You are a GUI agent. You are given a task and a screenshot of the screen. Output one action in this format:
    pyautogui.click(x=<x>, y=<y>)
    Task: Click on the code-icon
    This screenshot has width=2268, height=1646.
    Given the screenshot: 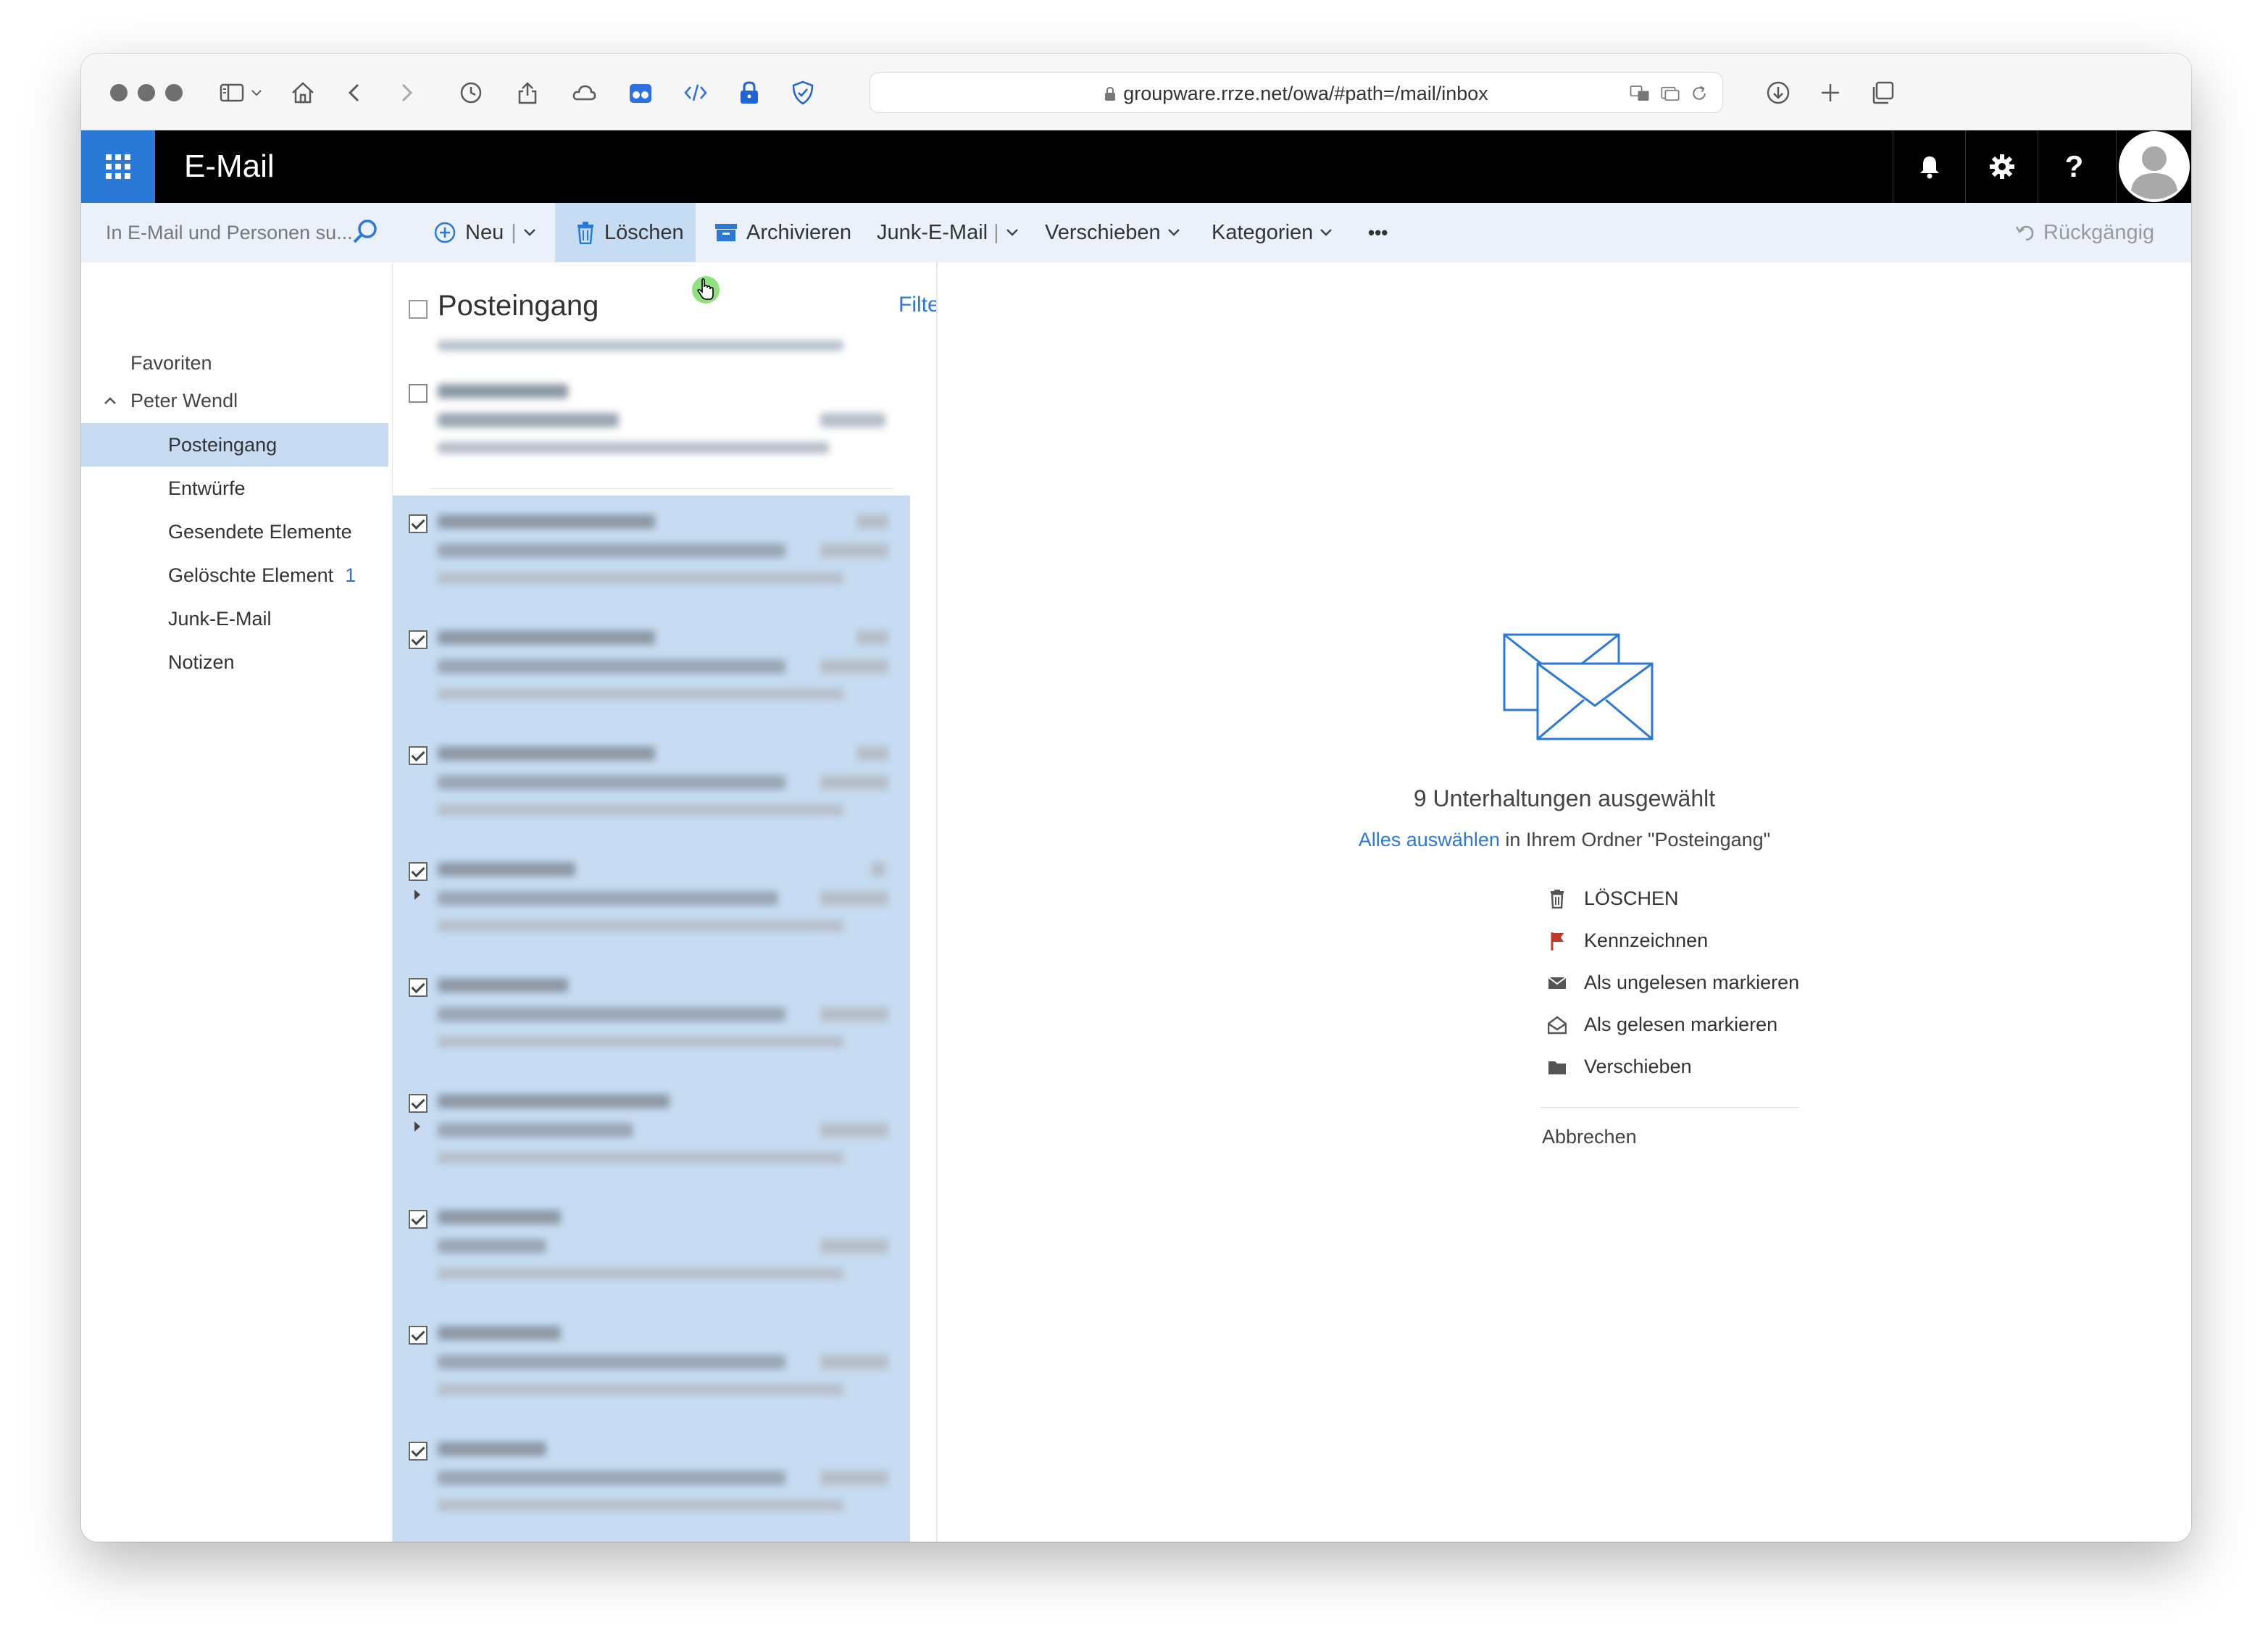 What is the action you would take?
    pyautogui.click(x=696, y=92)
    